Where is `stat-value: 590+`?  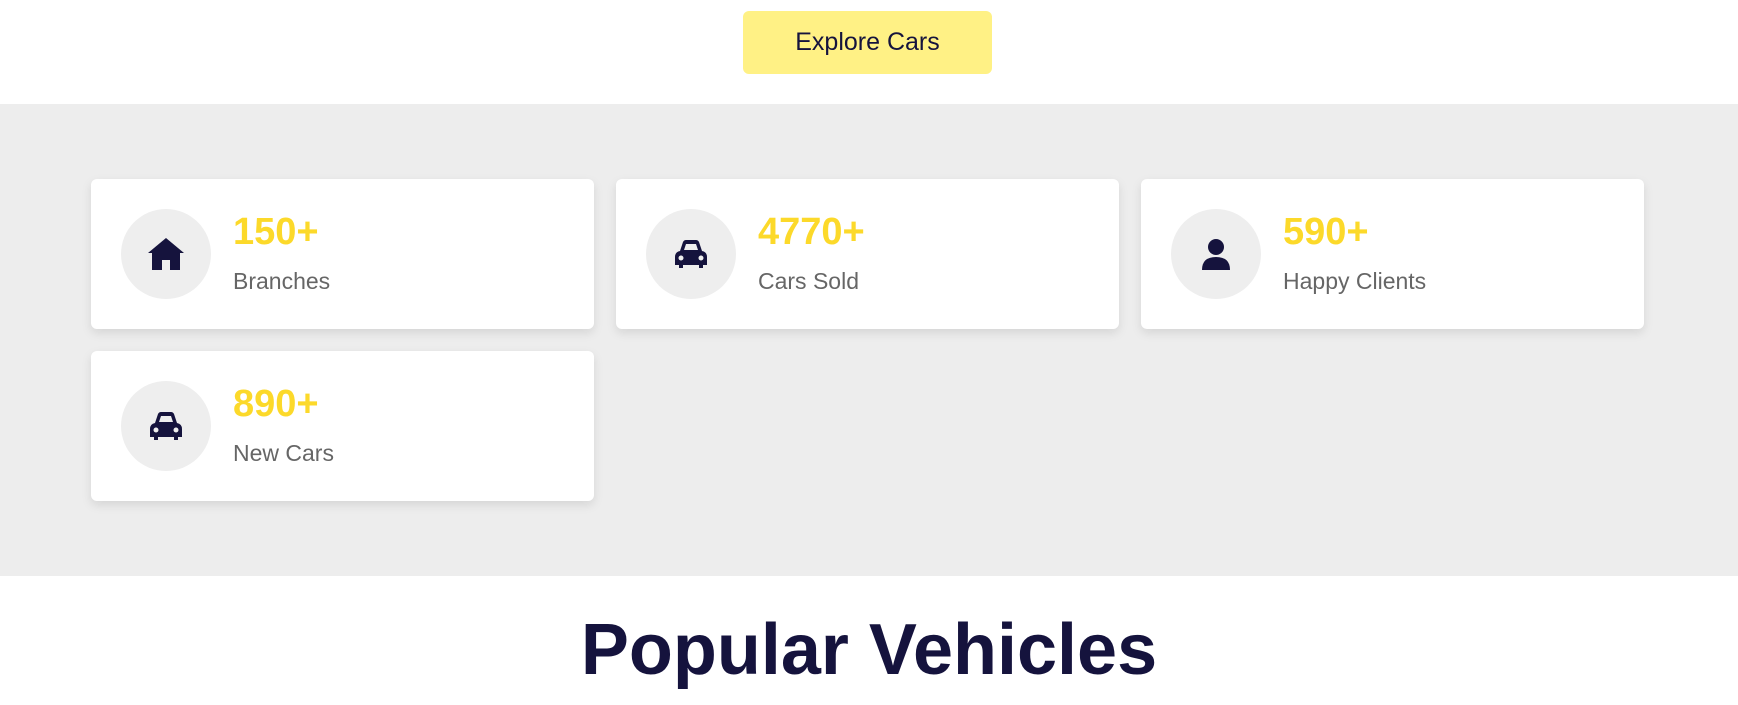
stat-value: 590+ is located at coordinates (1326, 232).